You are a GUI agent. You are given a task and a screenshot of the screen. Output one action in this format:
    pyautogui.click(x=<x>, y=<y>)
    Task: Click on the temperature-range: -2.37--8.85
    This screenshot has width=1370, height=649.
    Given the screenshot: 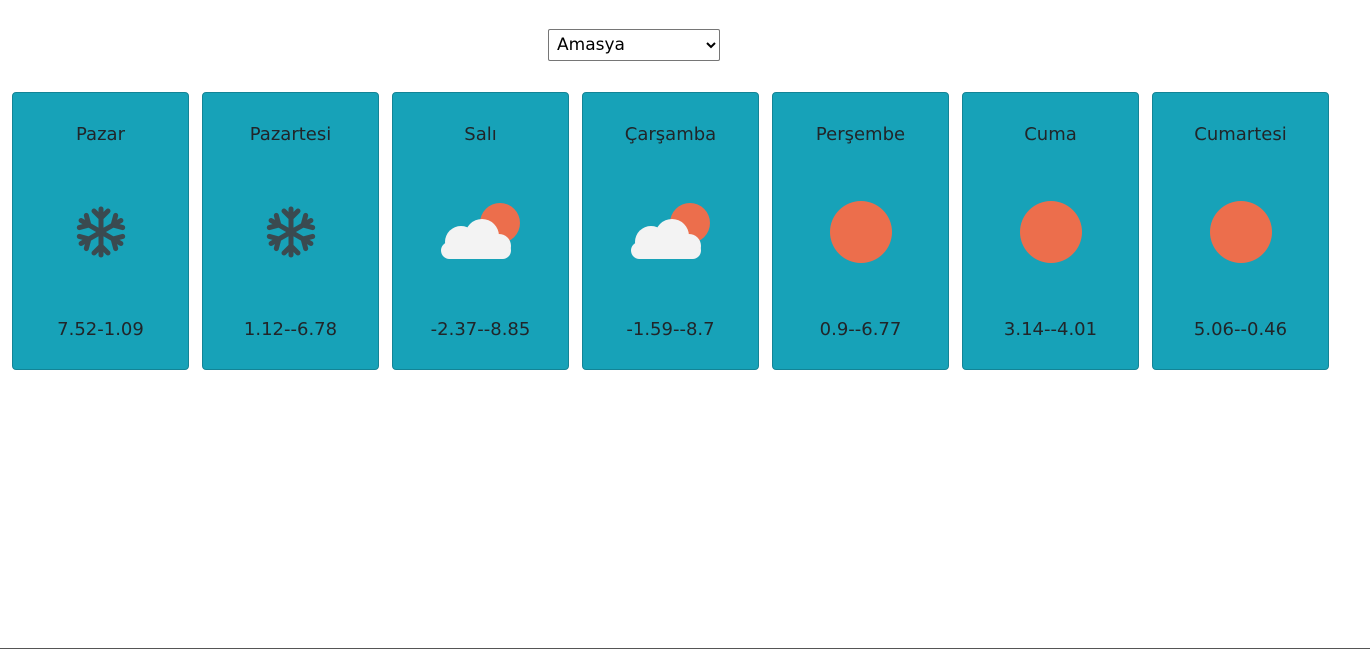 What is the action you would take?
    pyautogui.click(x=480, y=329)
    